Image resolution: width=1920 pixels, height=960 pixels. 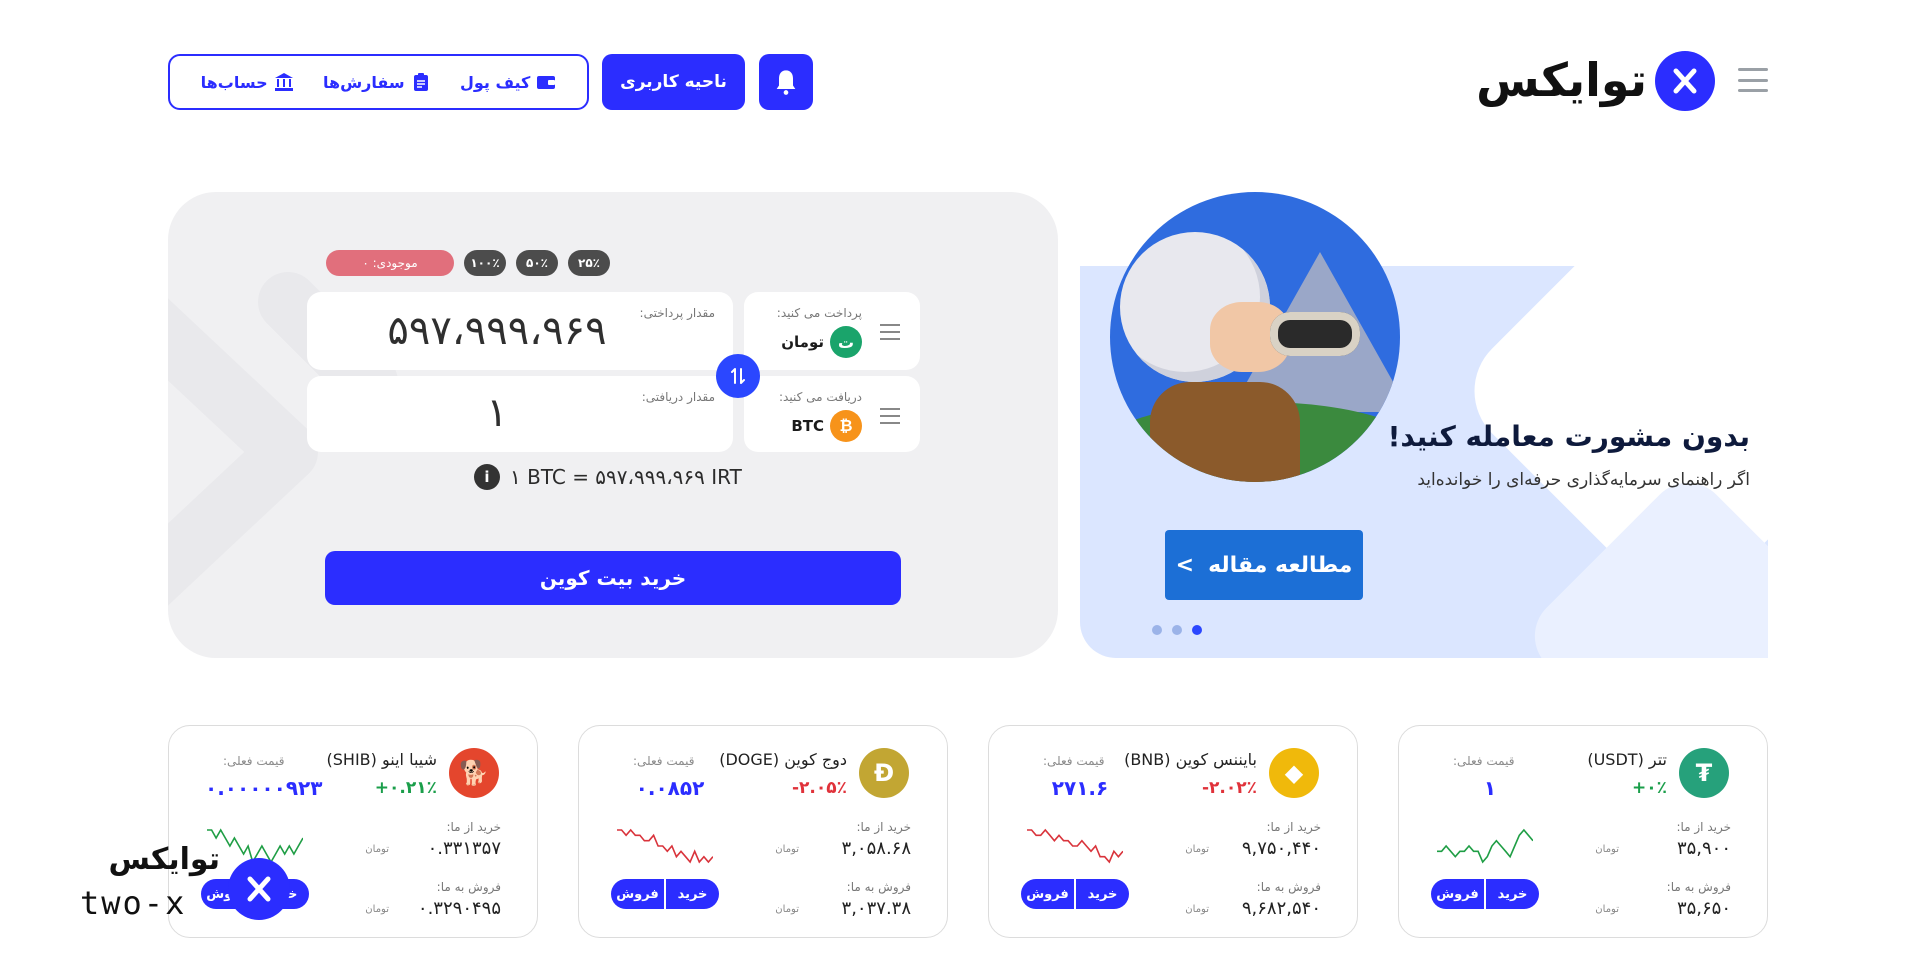 I want to click on coin-name: تتر (USDT), so click(x=1627, y=759).